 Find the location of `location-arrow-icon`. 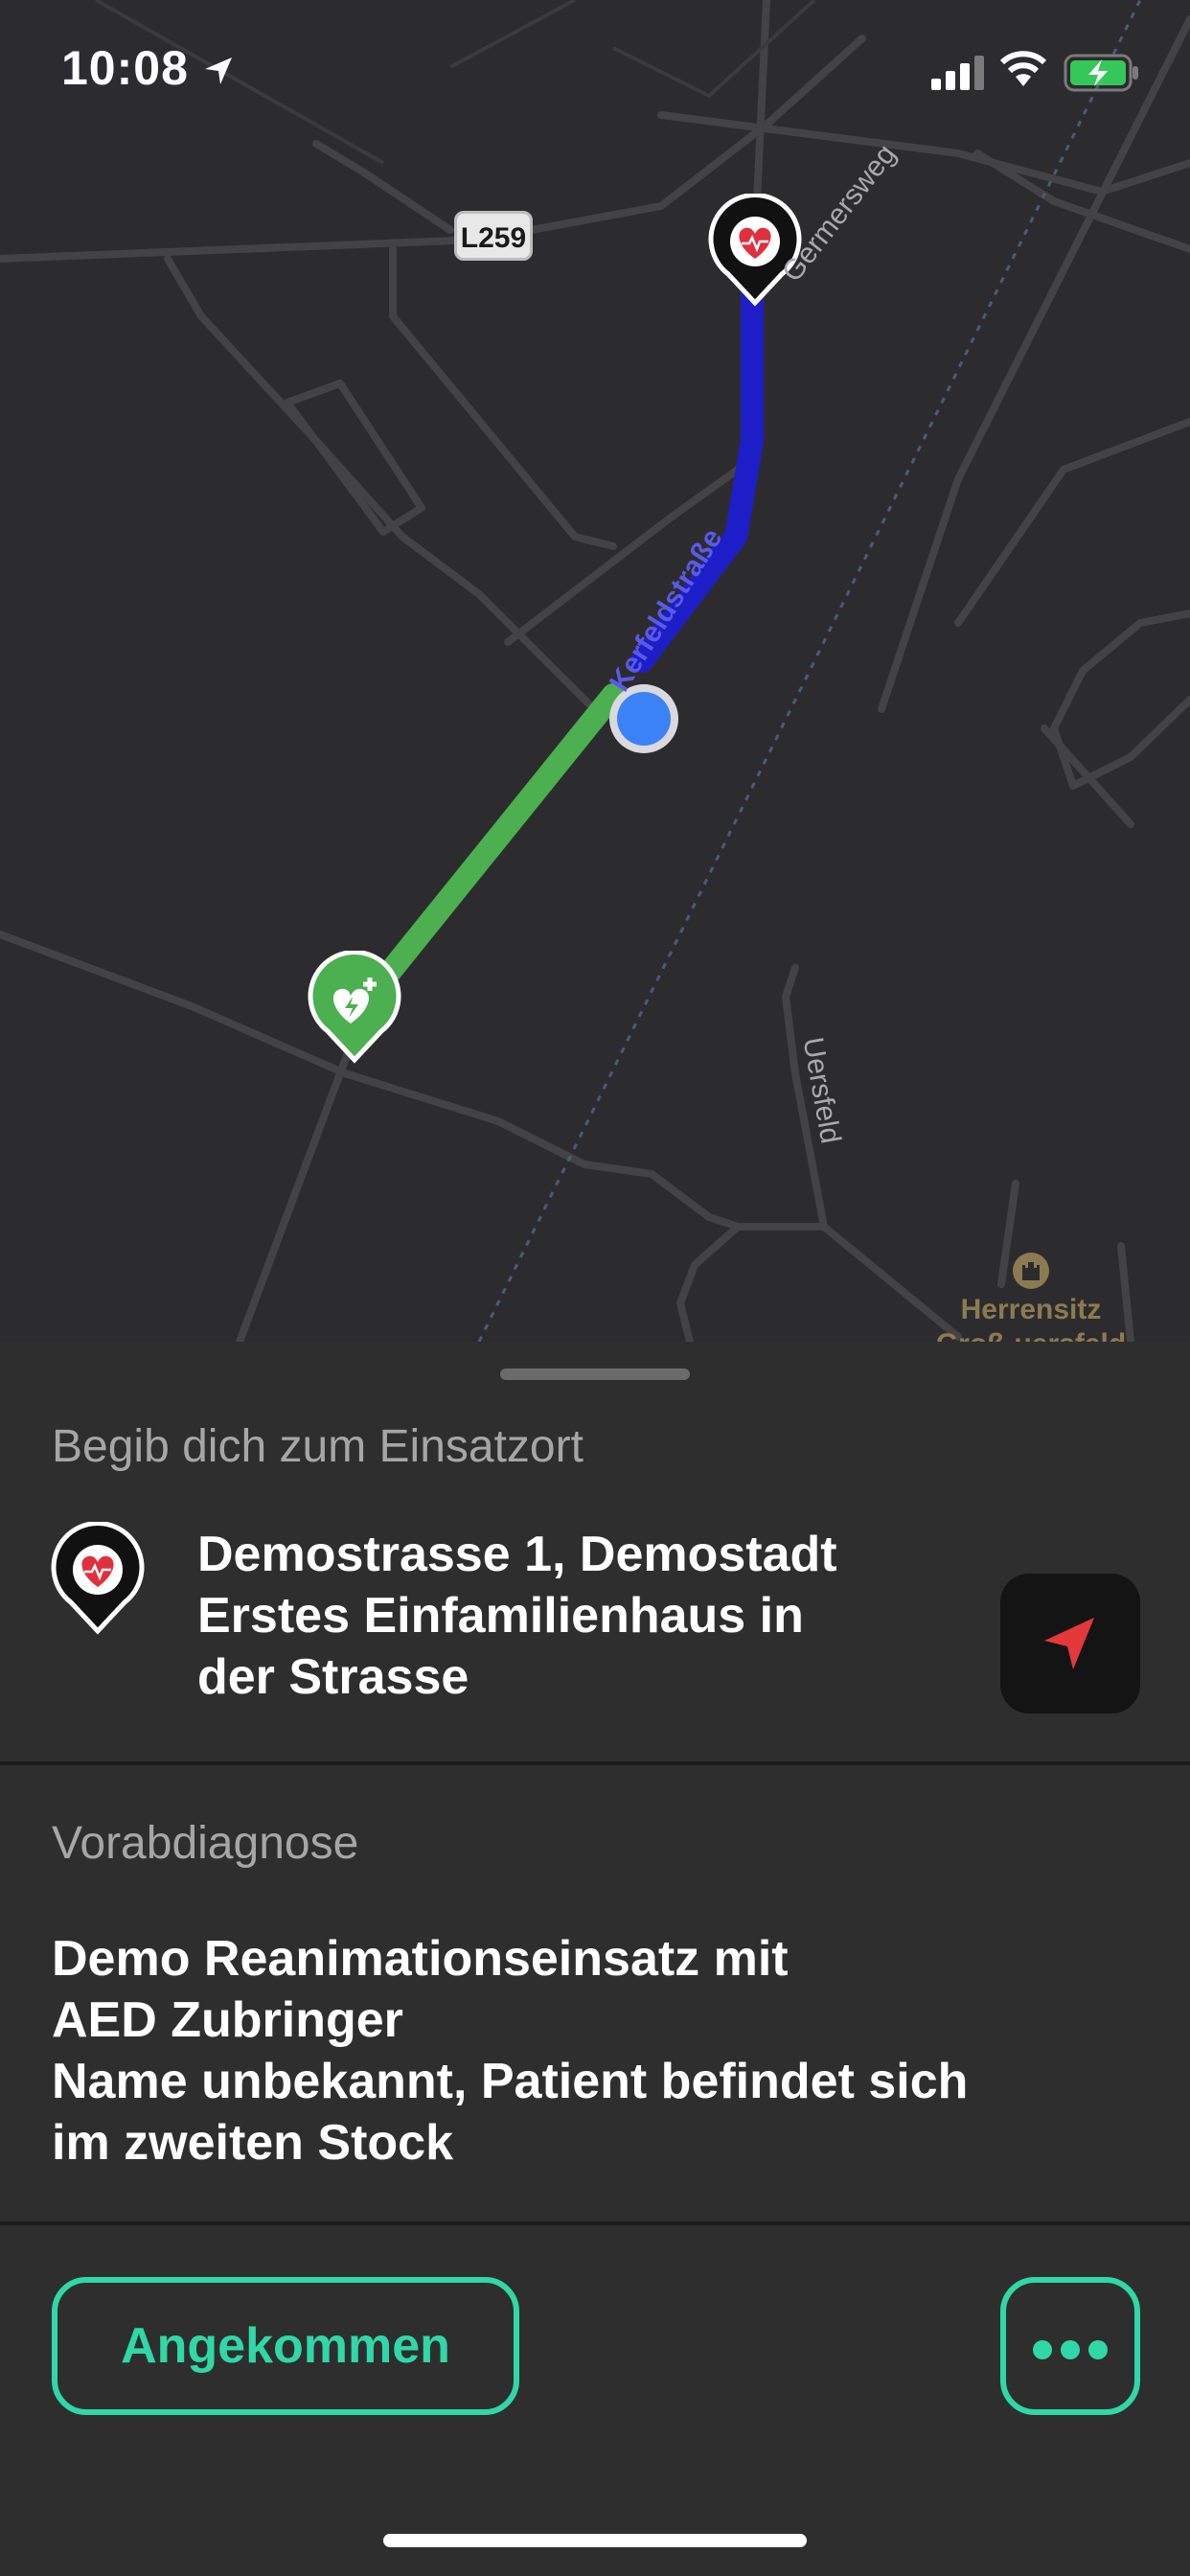

location-arrow-icon is located at coordinates (218, 71).